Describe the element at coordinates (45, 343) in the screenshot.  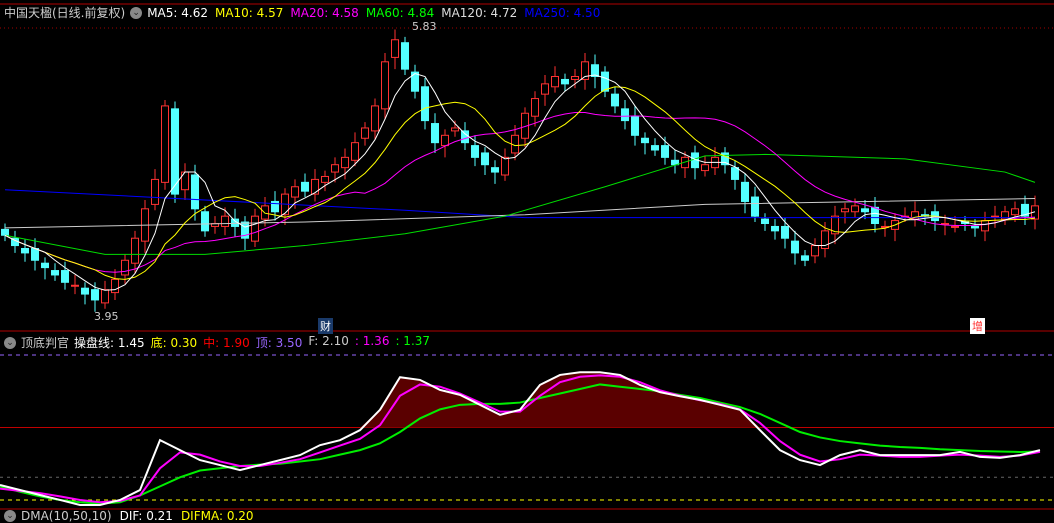
I see `indicator-name: 顶底判官` at that location.